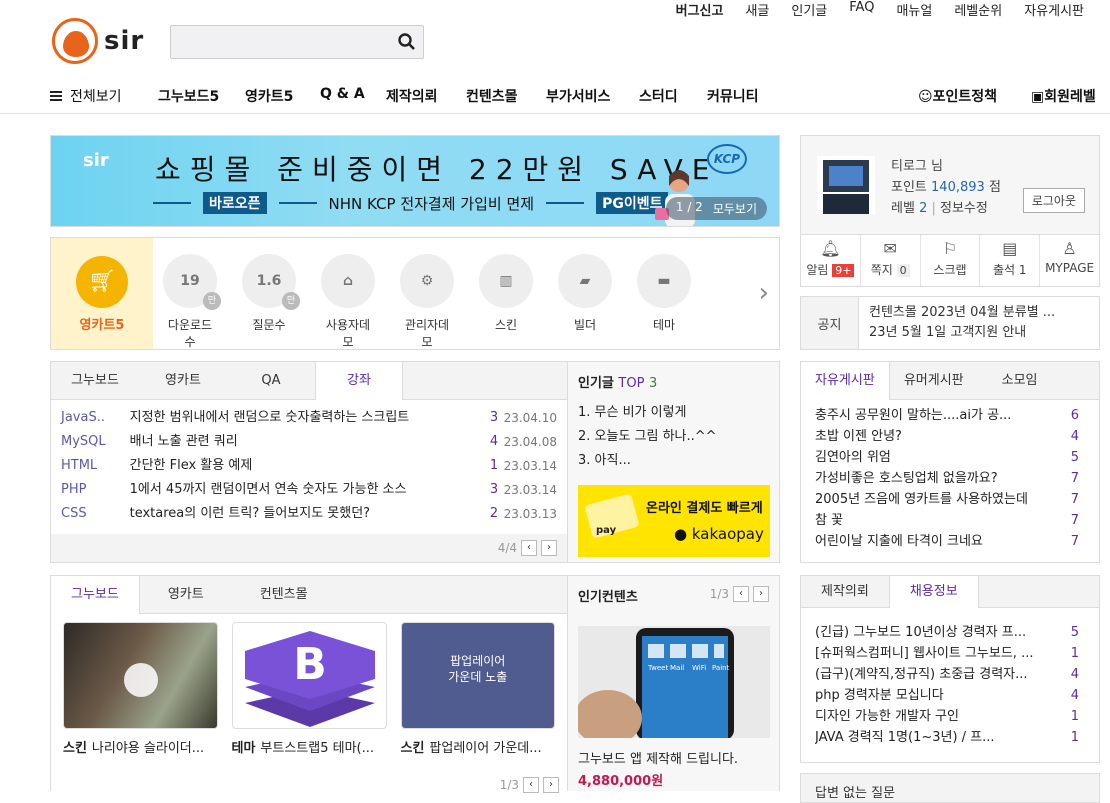 This screenshot has height=803, width=1110. What do you see at coordinates (407, 42) in the screenshot?
I see `search-icon` at bounding box center [407, 42].